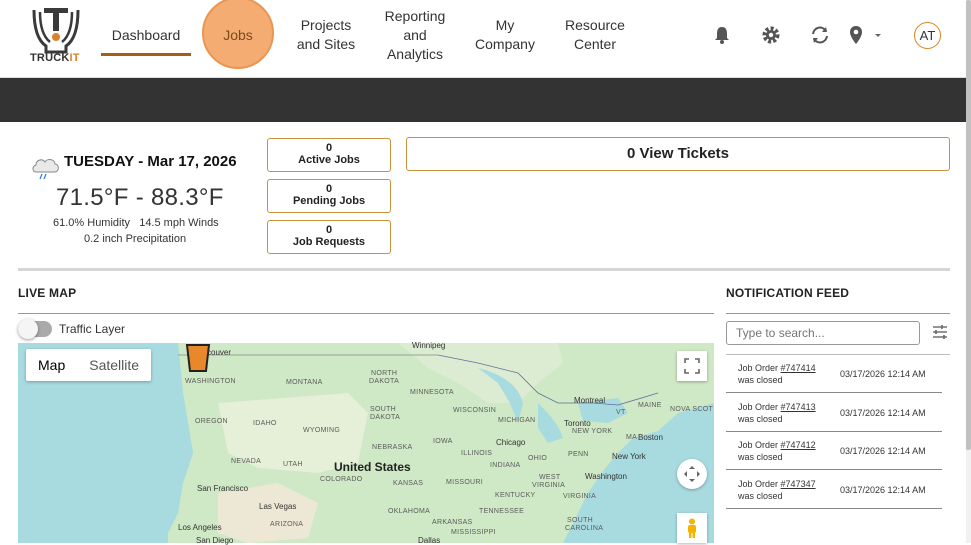 The height and width of the screenshot is (545, 971). What do you see at coordinates (927, 35) in the screenshot?
I see `user-avatar: AT` at bounding box center [927, 35].